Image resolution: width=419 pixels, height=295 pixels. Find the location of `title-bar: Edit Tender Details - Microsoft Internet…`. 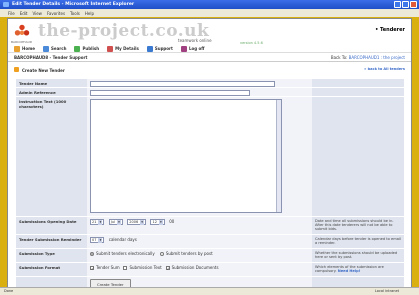

title-bar: Edit Tender Details - Microsoft Internet… is located at coordinates (209, 4).